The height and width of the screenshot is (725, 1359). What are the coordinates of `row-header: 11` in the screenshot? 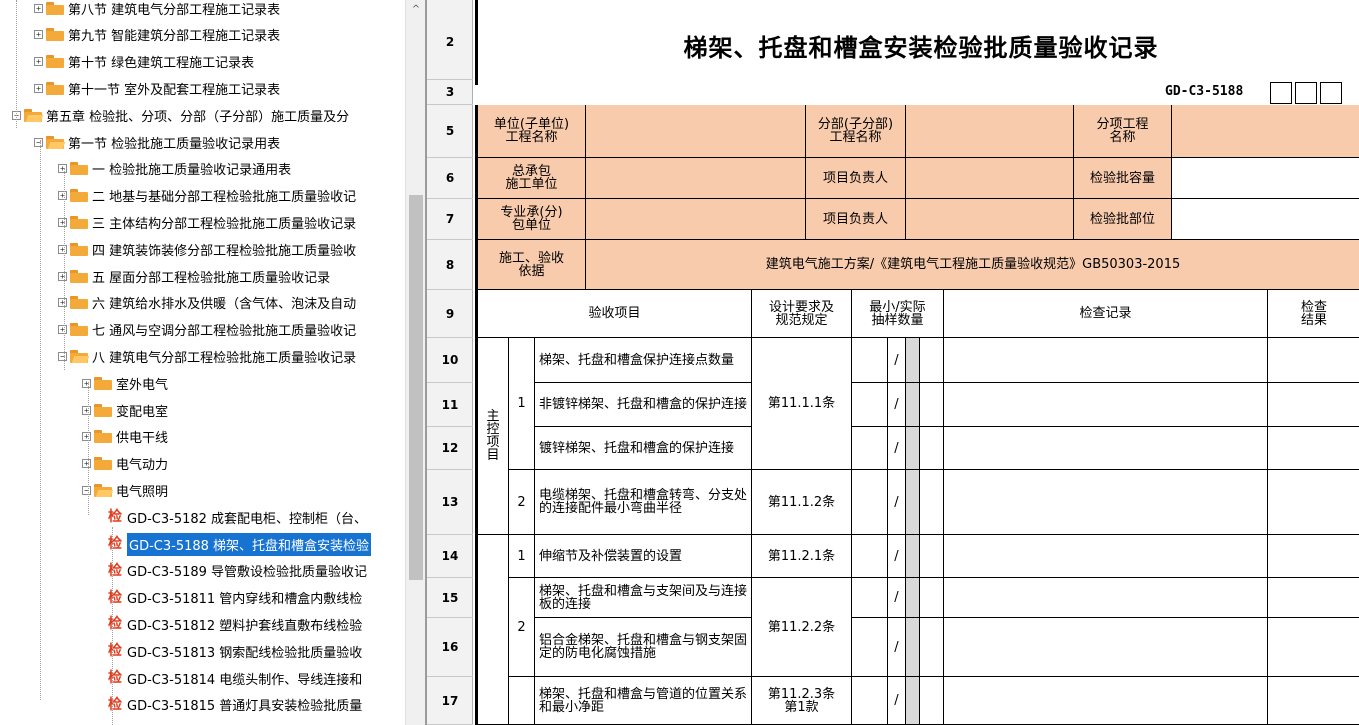 It's located at (450, 405).